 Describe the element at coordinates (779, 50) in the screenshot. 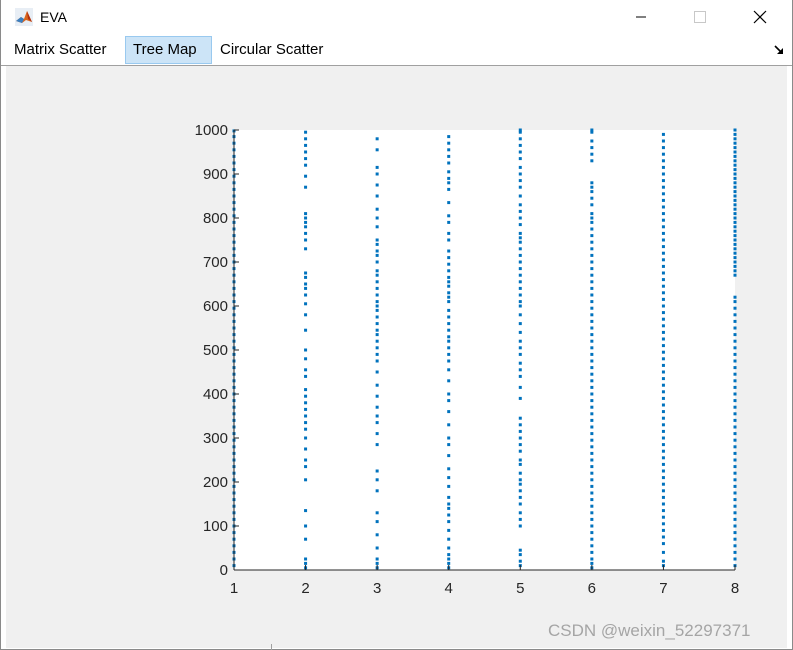

I see `undock-arrow-icon` at that location.